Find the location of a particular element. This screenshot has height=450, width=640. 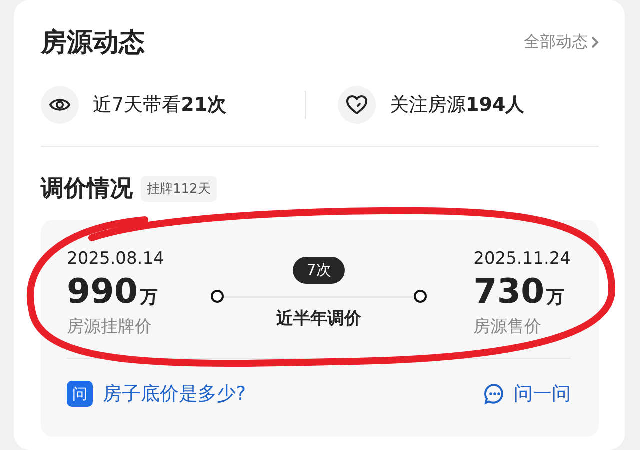

chat-bubble-icon is located at coordinates (495, 394).